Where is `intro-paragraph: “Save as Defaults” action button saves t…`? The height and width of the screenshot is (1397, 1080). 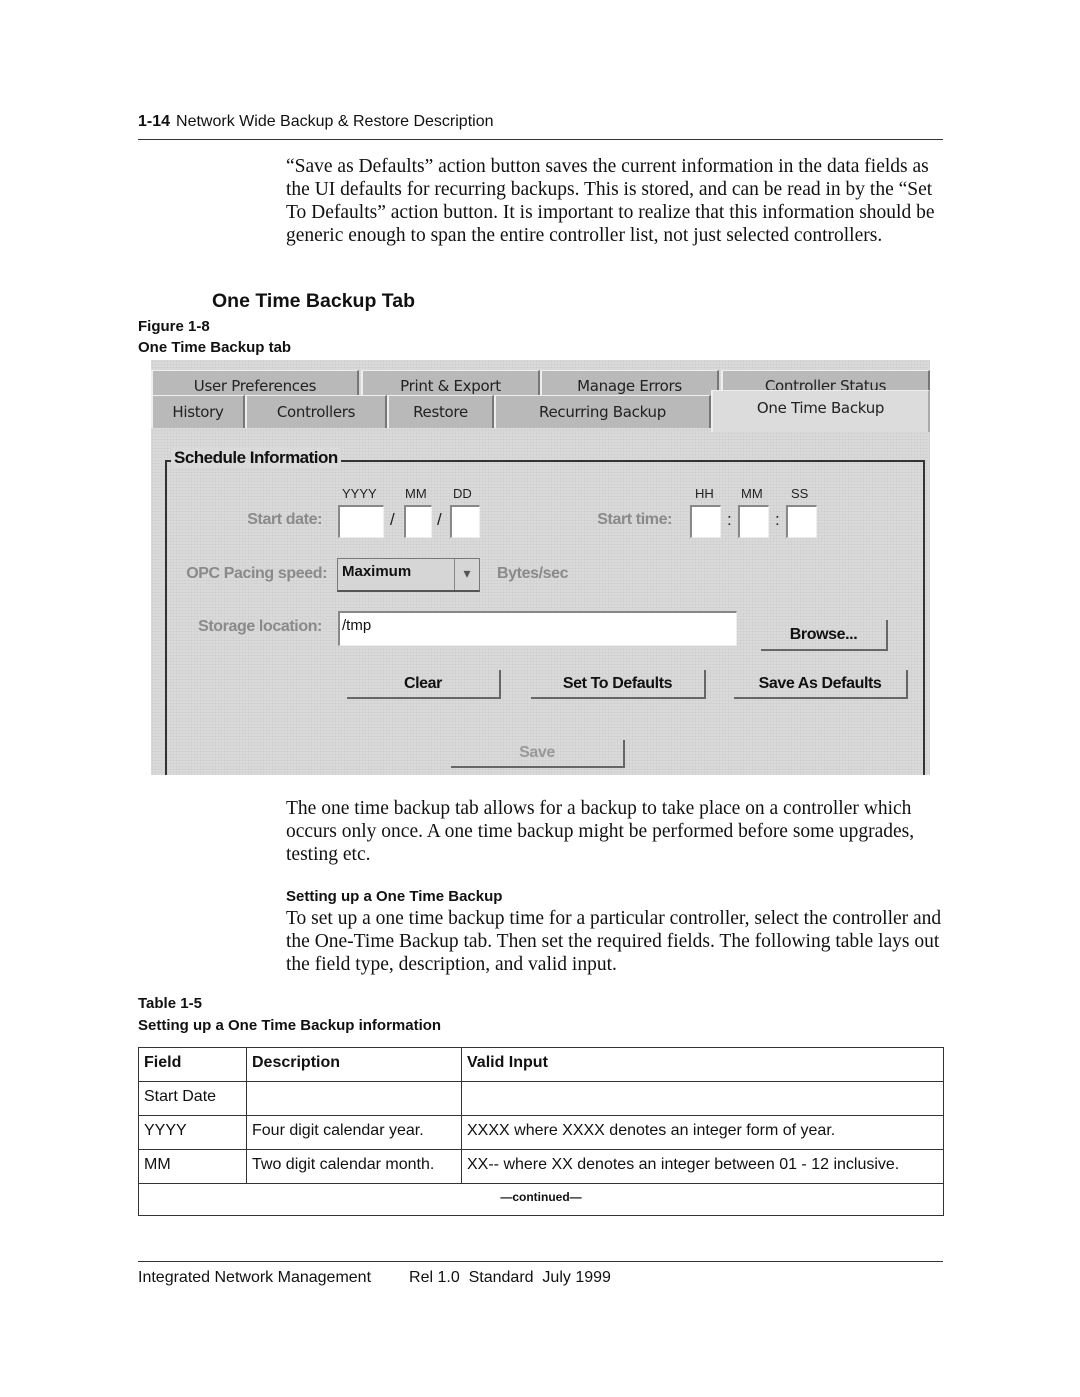
intro-paragraph: “Save as Defaults” action button saves t… is located at coordinates (610, 201).